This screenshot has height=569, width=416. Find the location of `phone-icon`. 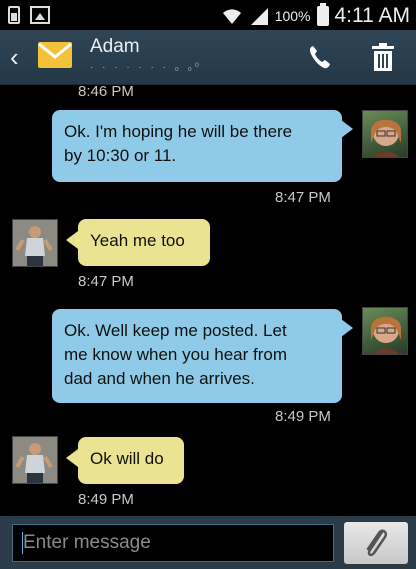

phone-icon is located at coordinates (319, 57).